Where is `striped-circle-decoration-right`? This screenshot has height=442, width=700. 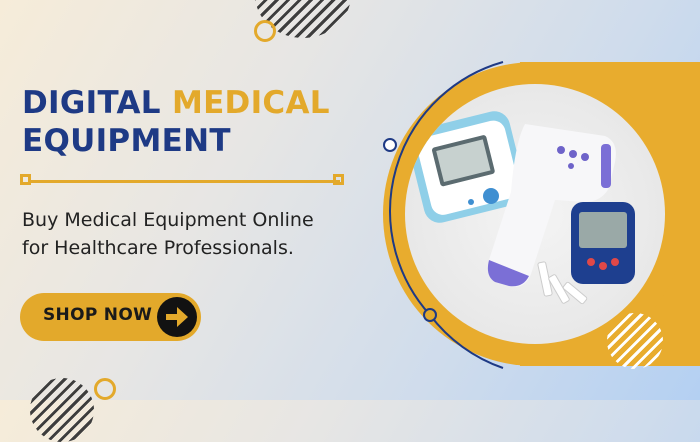
striped-circle-decoration-right is located at coordinates (635, 341).